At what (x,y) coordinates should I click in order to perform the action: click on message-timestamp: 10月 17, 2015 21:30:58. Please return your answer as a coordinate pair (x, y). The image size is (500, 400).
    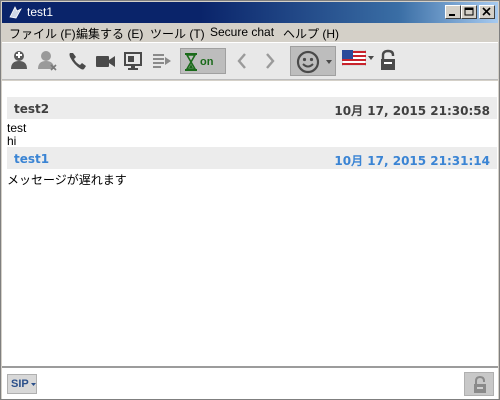
    Looking at the image, I should click on (412, 111).